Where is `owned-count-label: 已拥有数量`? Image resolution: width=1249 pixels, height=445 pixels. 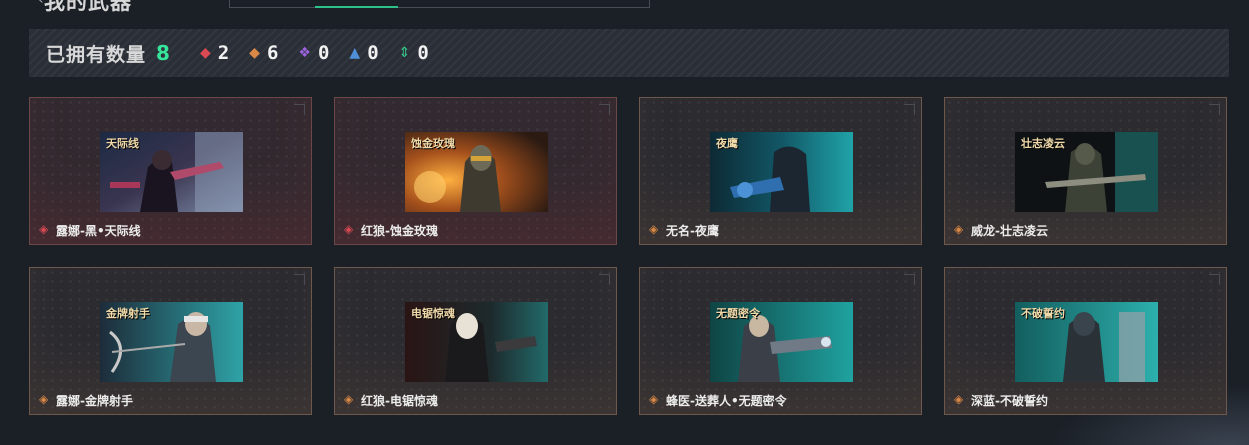
owned-count-label: 已拥有数量 is located at coordinates (96, 54).